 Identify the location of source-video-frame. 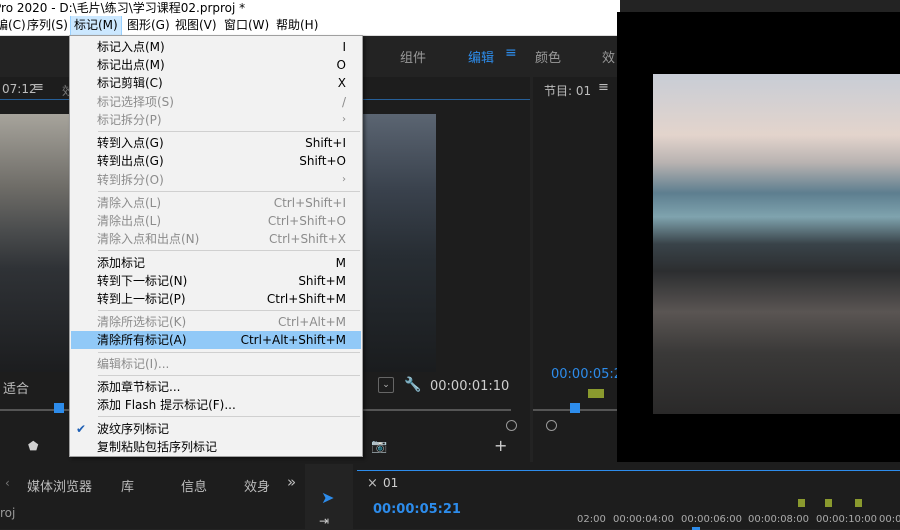
(35, 243).